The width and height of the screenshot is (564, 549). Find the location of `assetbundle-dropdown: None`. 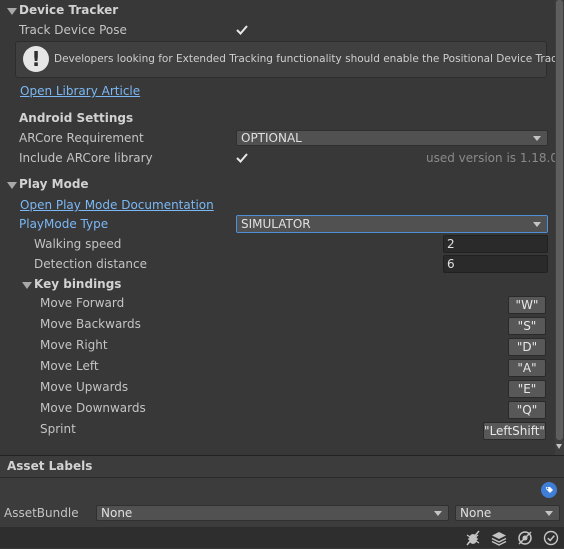

assetbundle-dropdown: None is located at coordinates (272, 513).